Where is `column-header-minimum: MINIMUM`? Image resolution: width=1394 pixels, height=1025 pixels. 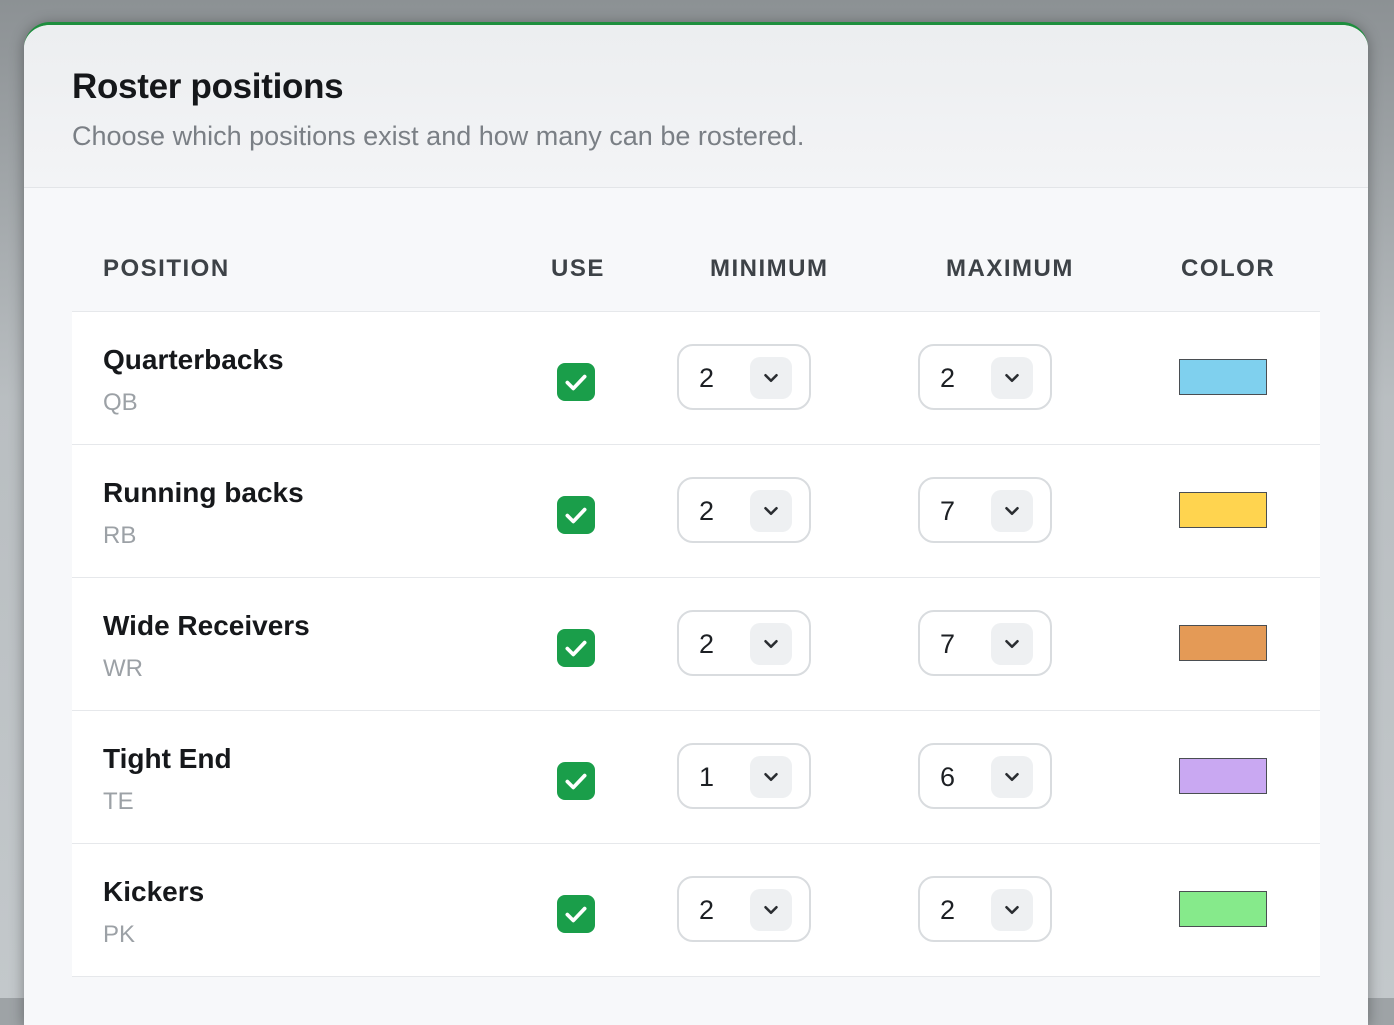
column-header-minimum: MINIMUM is located at coordinates (769, 268).